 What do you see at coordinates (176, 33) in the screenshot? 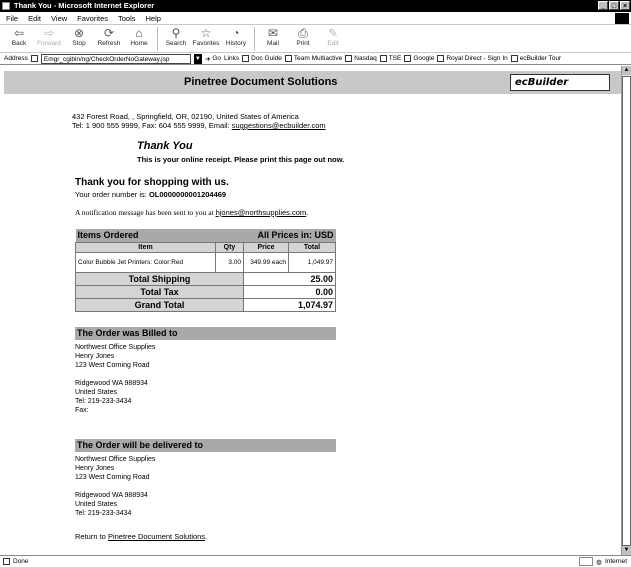
I see `search-icon: ⚲` at bounding box center [176, 33].